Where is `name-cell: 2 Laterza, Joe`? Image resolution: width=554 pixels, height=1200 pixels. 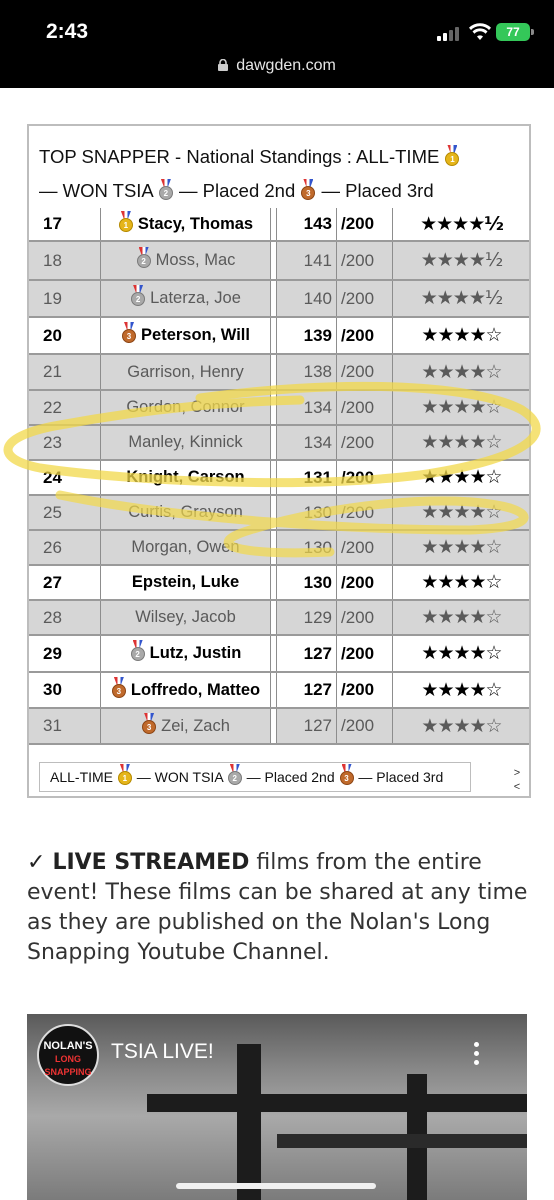 name-cell: 2 Laterza, Joe is located at coordinates (186, 298).